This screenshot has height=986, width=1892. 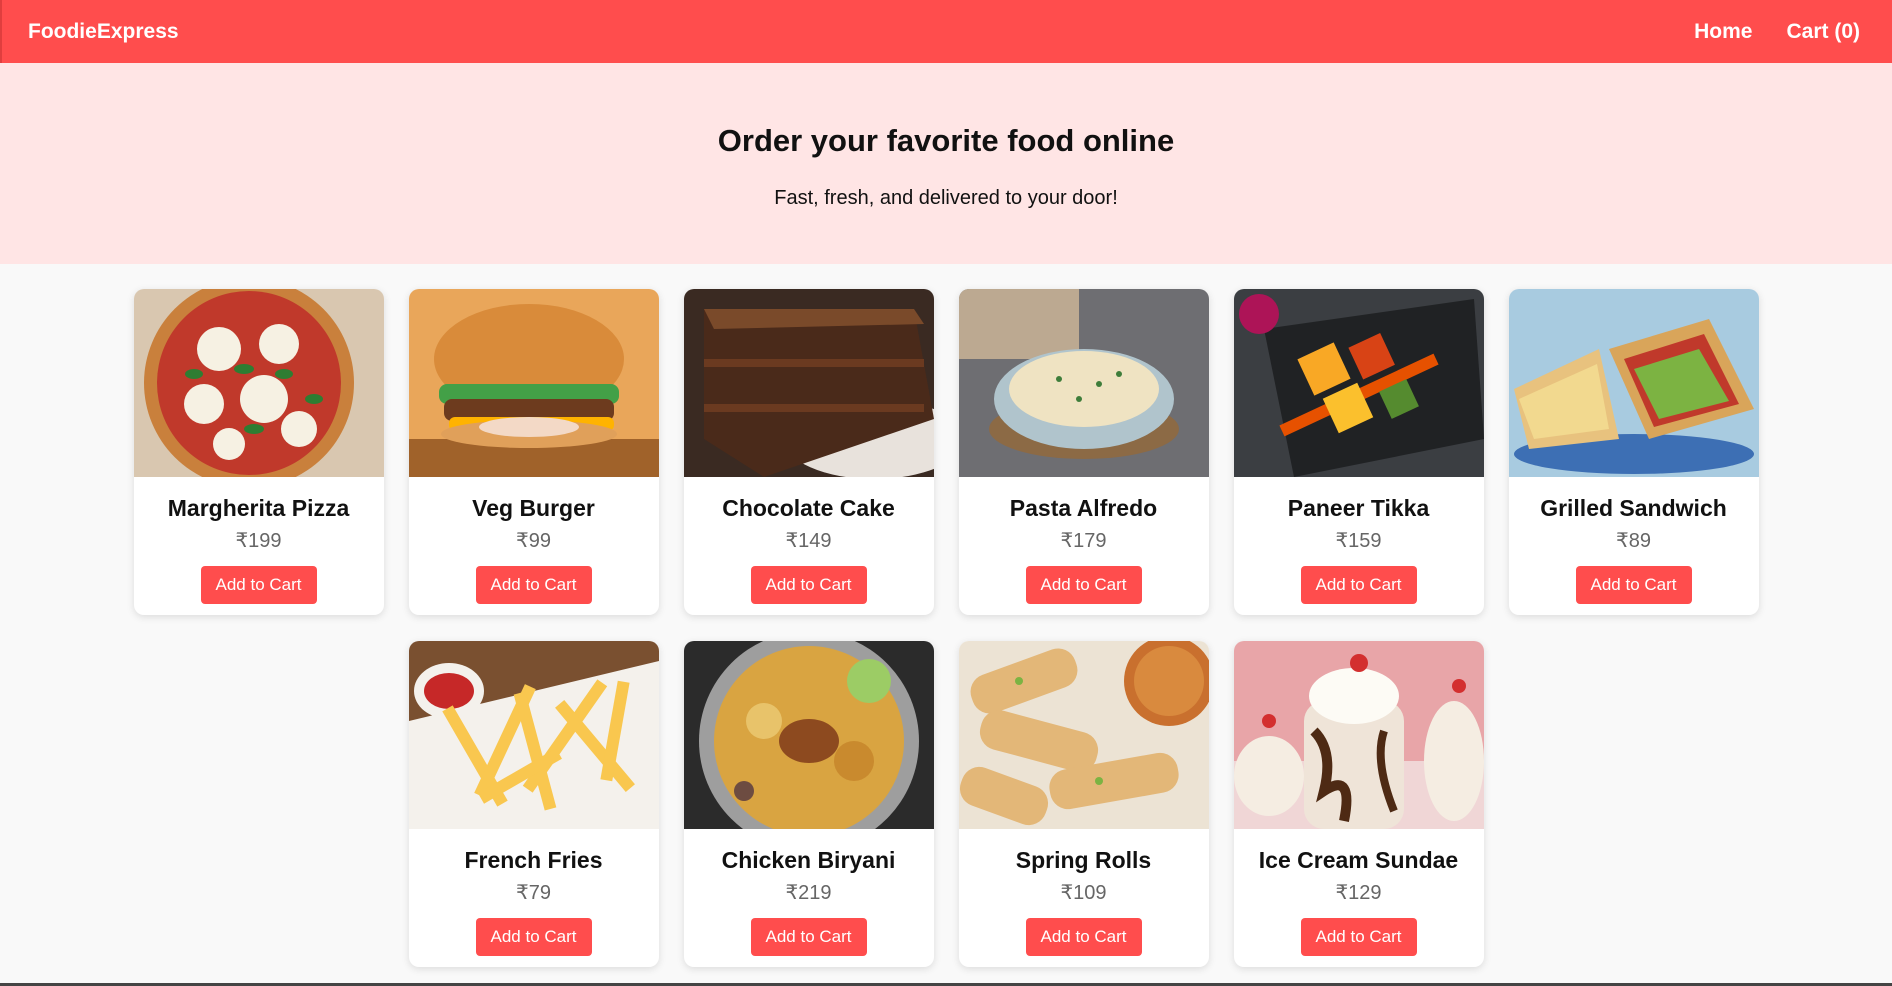 I want to click on product-card-paneer-tikka: Paneer Tikka ₹159 Add to Cart, so click(x=1358, y=452).